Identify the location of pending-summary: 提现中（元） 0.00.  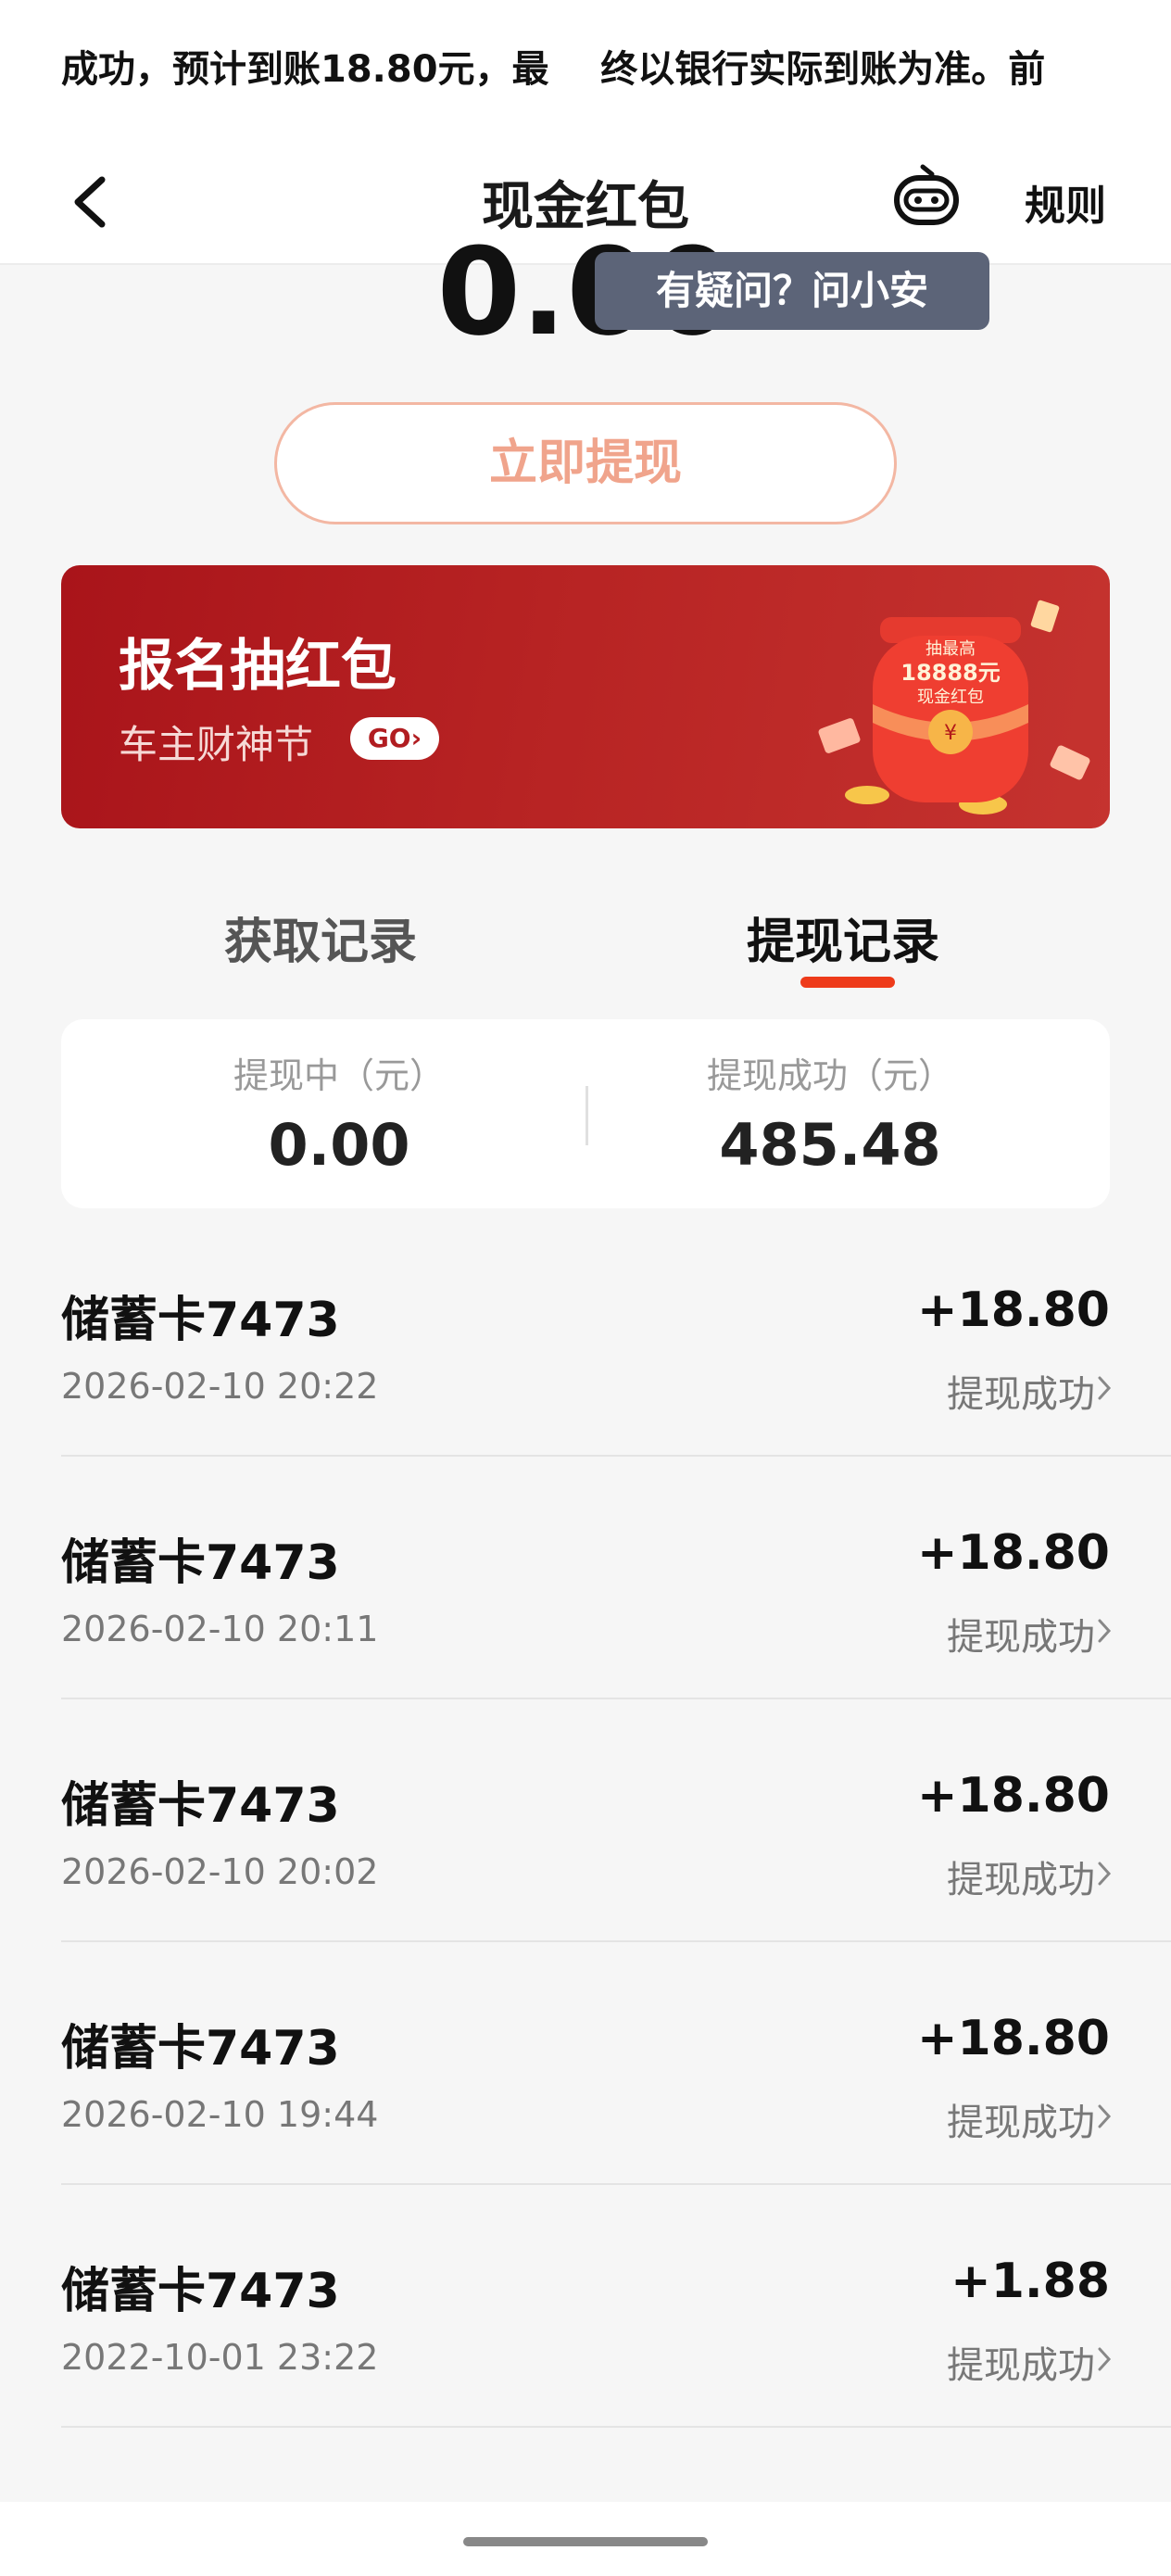
(339, 1113).